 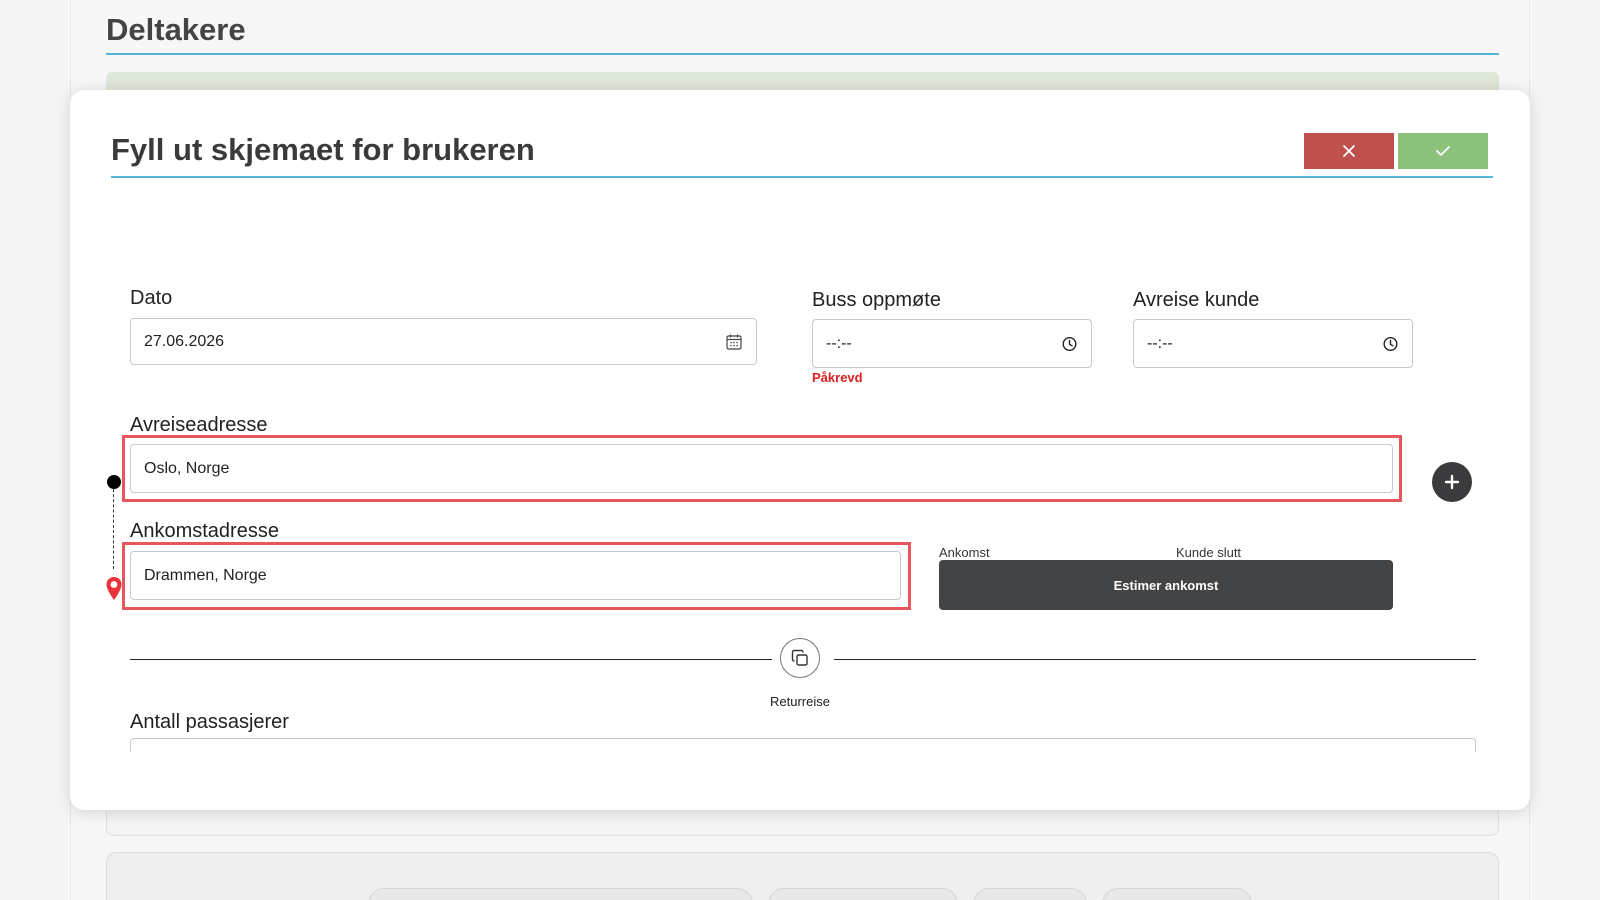 I want to click on return-trip-label: Returreise, so click(x=800, y=701).